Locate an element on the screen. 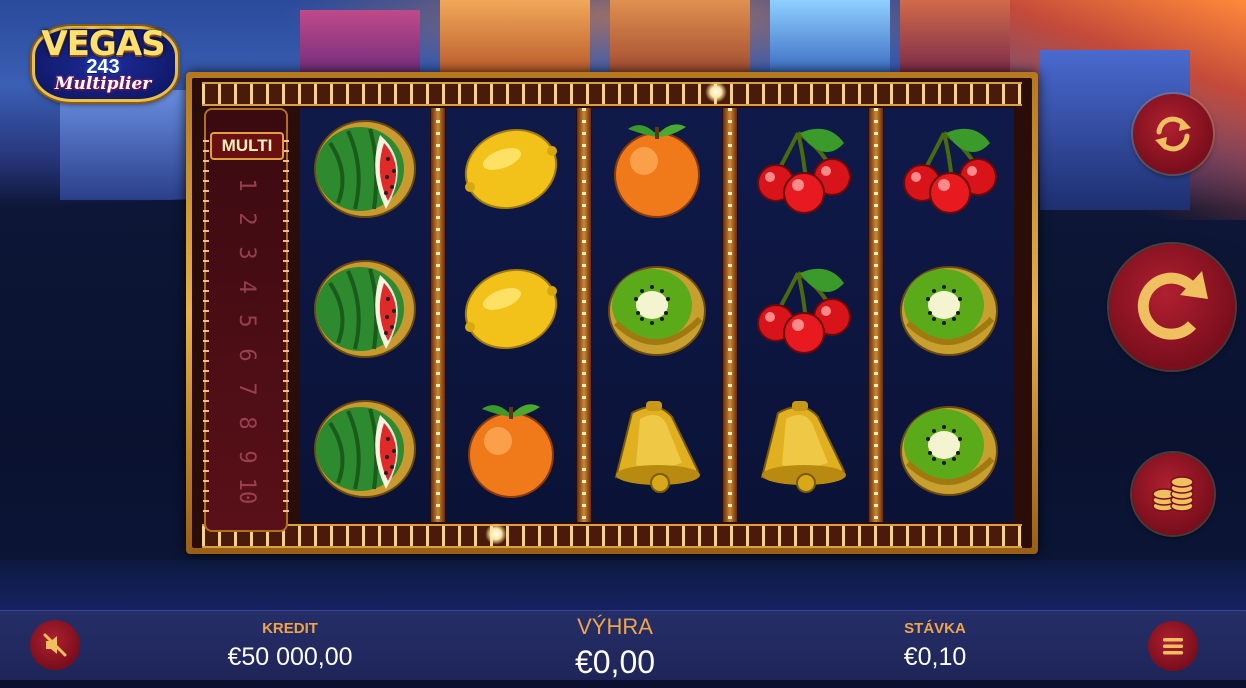 The width and height of the screenshot is (1246, 688). spin-icon is located at coordinates (1172, 305).